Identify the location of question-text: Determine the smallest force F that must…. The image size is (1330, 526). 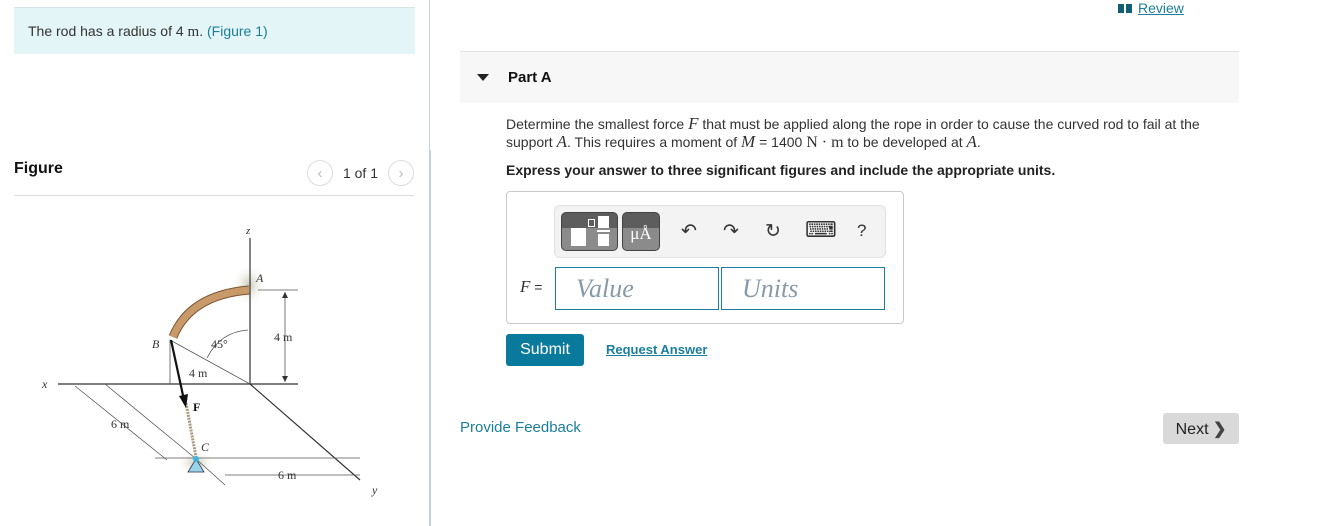
(876, 133).